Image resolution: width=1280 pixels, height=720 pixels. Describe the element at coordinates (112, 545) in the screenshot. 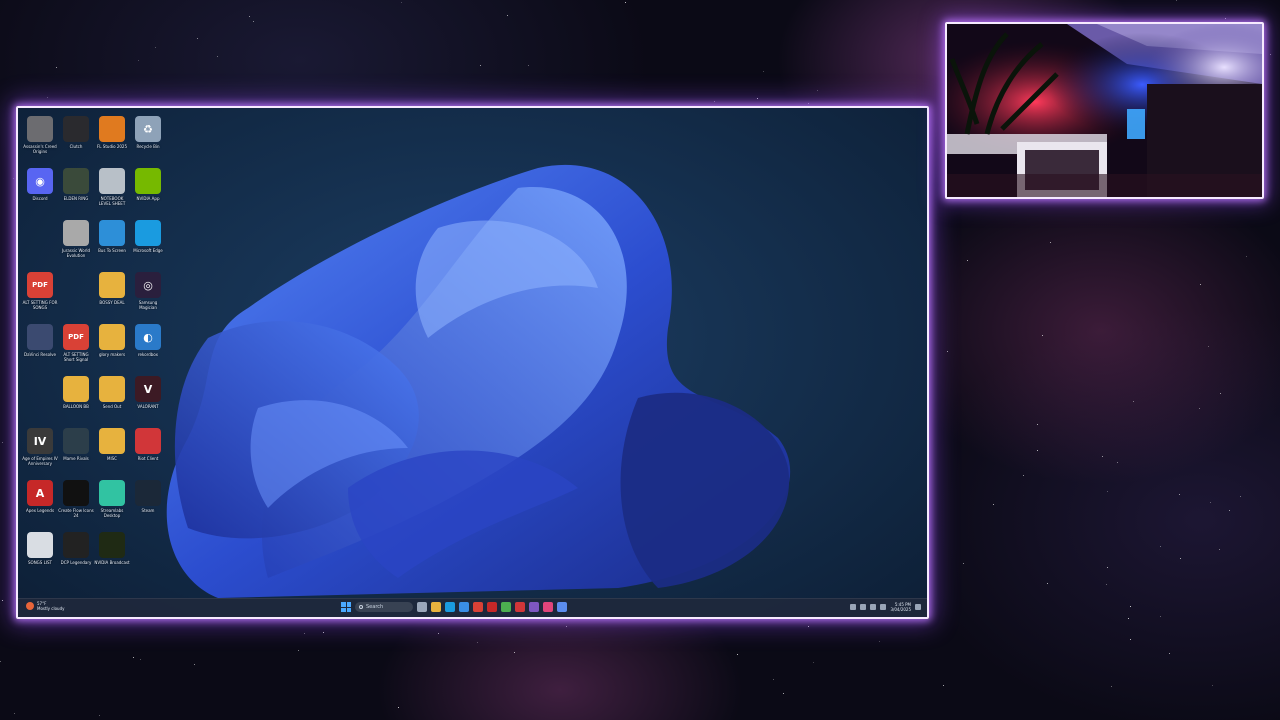

I see `nvidia-broadcast-icon` at that location.